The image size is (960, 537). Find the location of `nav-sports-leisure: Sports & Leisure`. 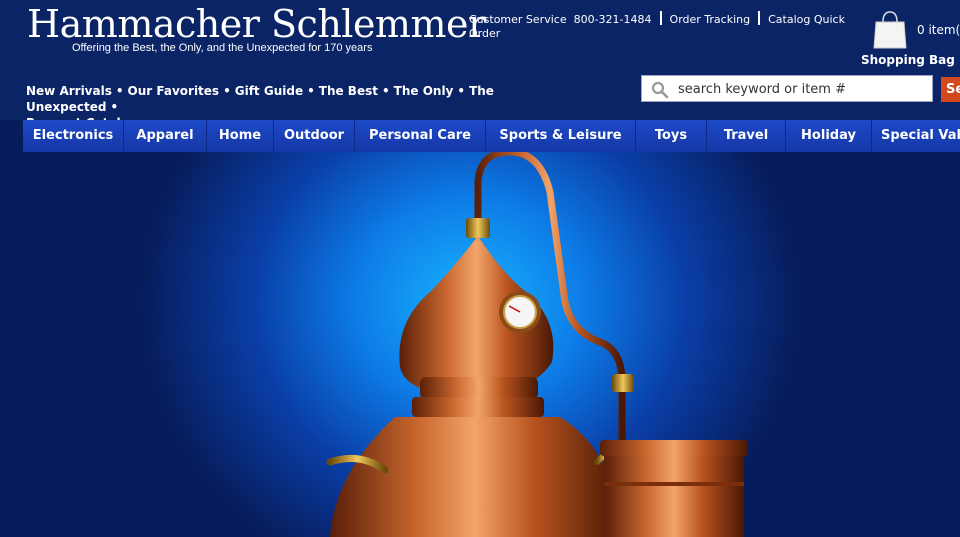

nav-sports-leisure: Sports & Leisure is located at coordinates (561, 136).